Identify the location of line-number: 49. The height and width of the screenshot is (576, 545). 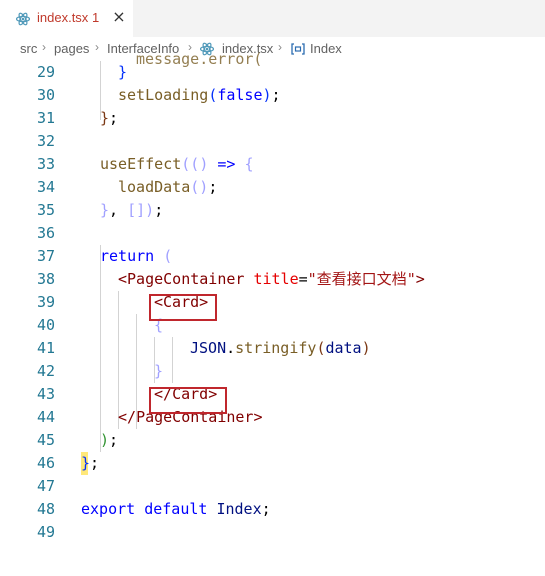
(45, 532).